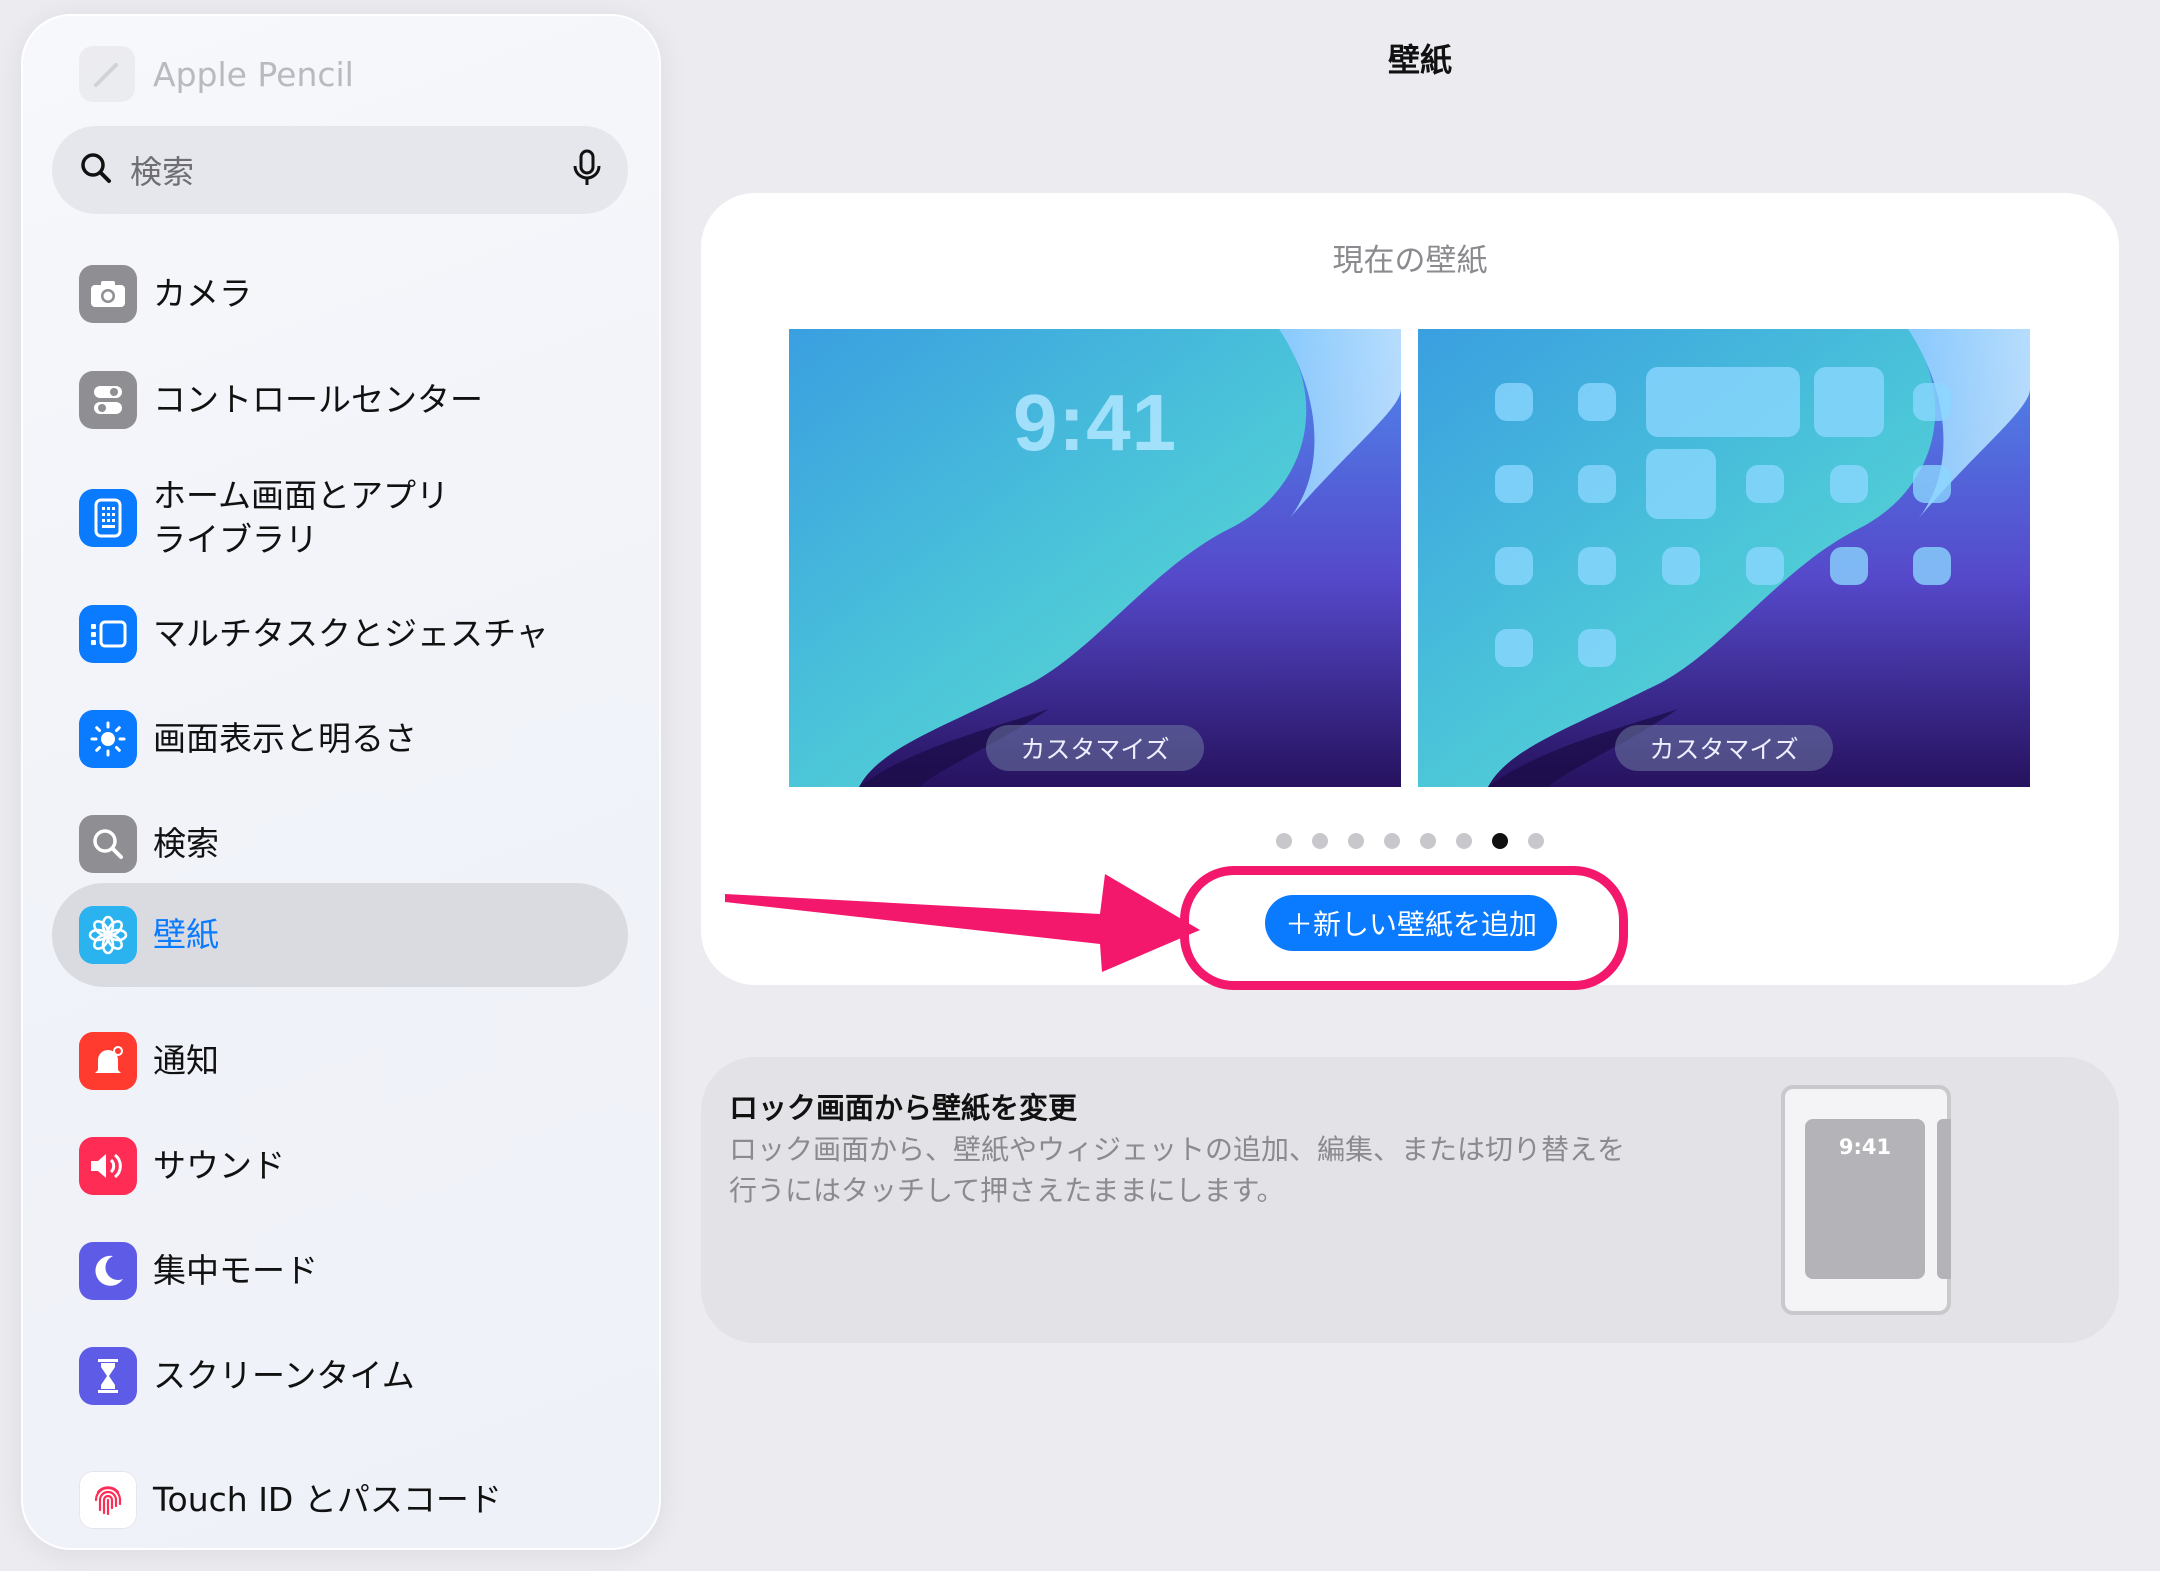  I want to click on sidebar-item-search: 検索, so click(340, 844).